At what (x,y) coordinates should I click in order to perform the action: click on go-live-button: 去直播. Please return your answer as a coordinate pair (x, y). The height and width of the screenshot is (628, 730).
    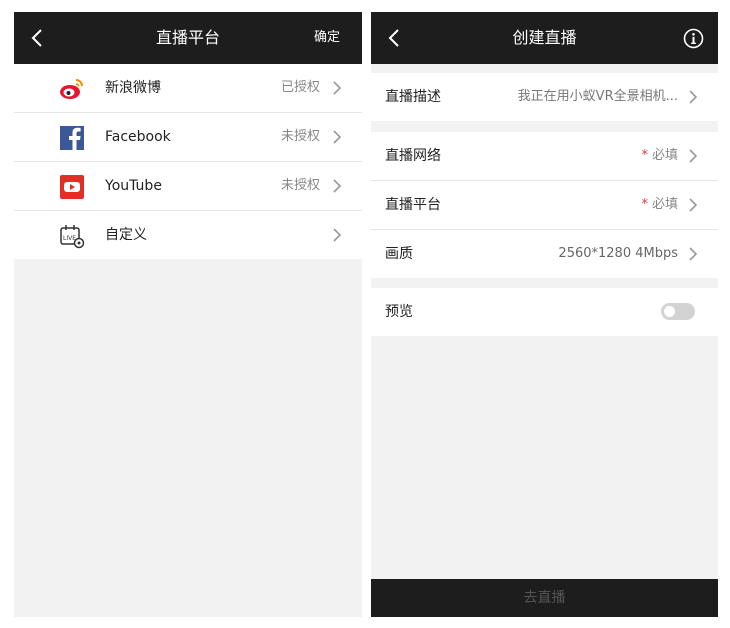
    Looking at the image, I should click on (544, 598).